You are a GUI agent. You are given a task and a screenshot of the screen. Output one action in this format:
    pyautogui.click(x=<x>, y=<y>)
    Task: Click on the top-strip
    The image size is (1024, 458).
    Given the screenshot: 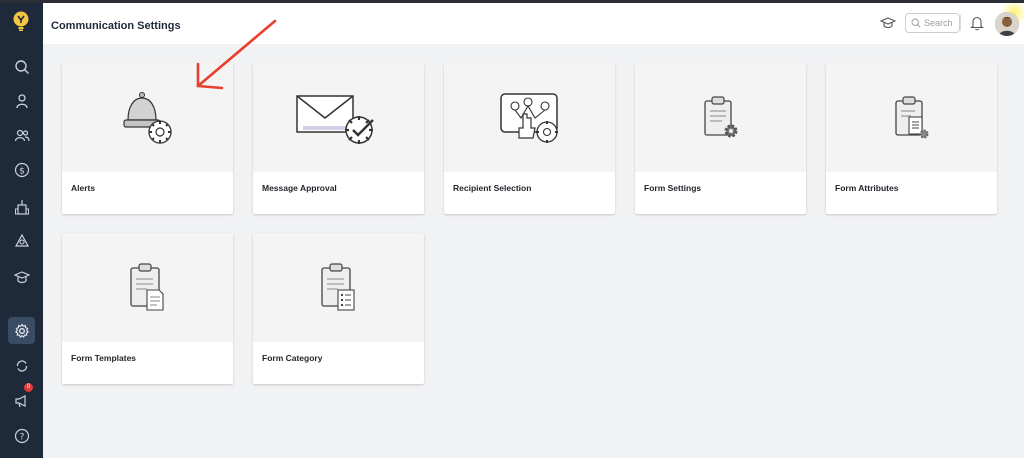 What is the action you would take?
    pyautogui.click(x=512, y=1)
    